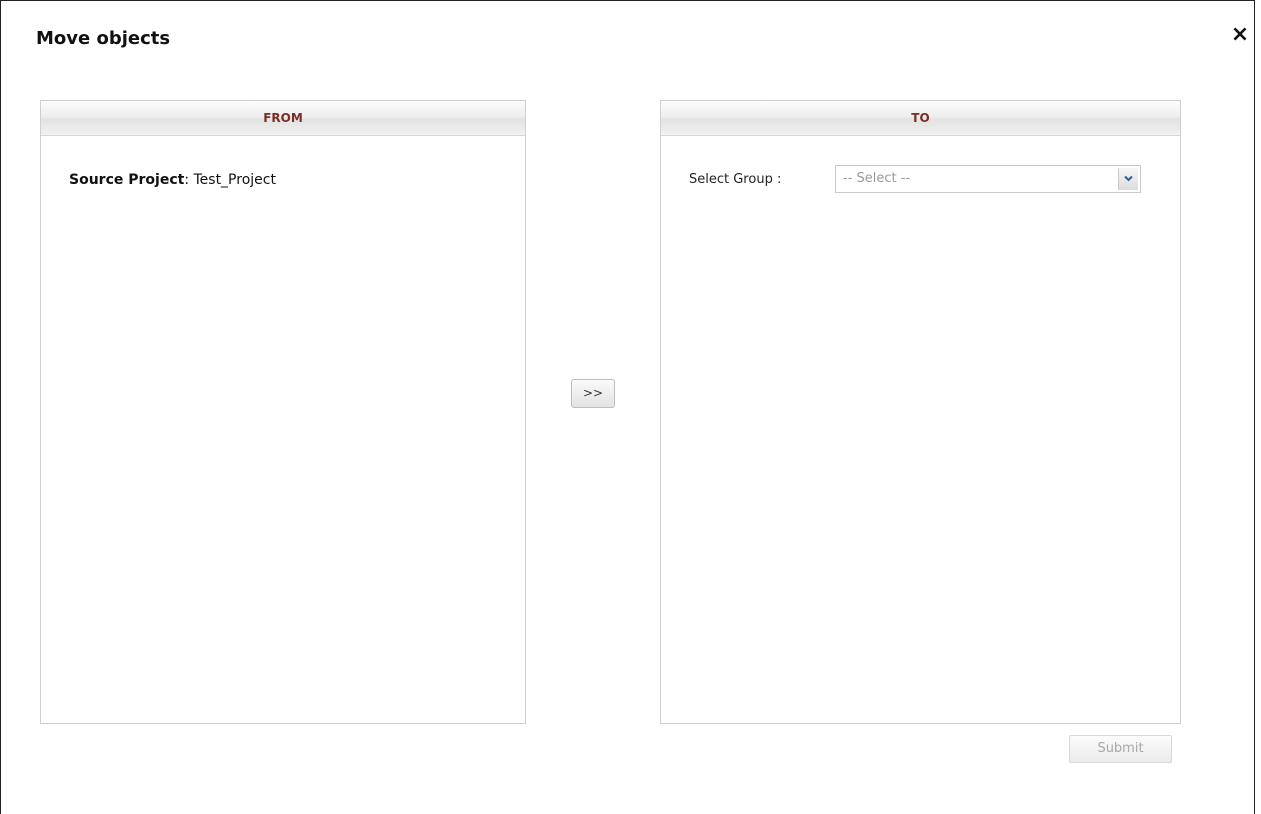 This screenshot has width=1261, height=814. What do you see at coordinates (593, 393) in the screenshot?
I see `move-button: >>` at bounding box center [593, 393].